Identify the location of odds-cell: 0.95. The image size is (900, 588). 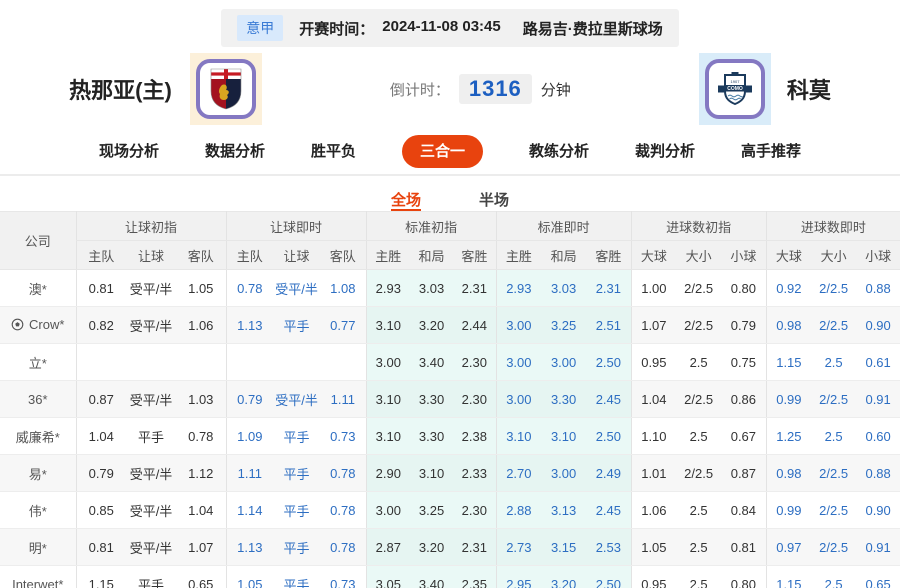
(653, 362).